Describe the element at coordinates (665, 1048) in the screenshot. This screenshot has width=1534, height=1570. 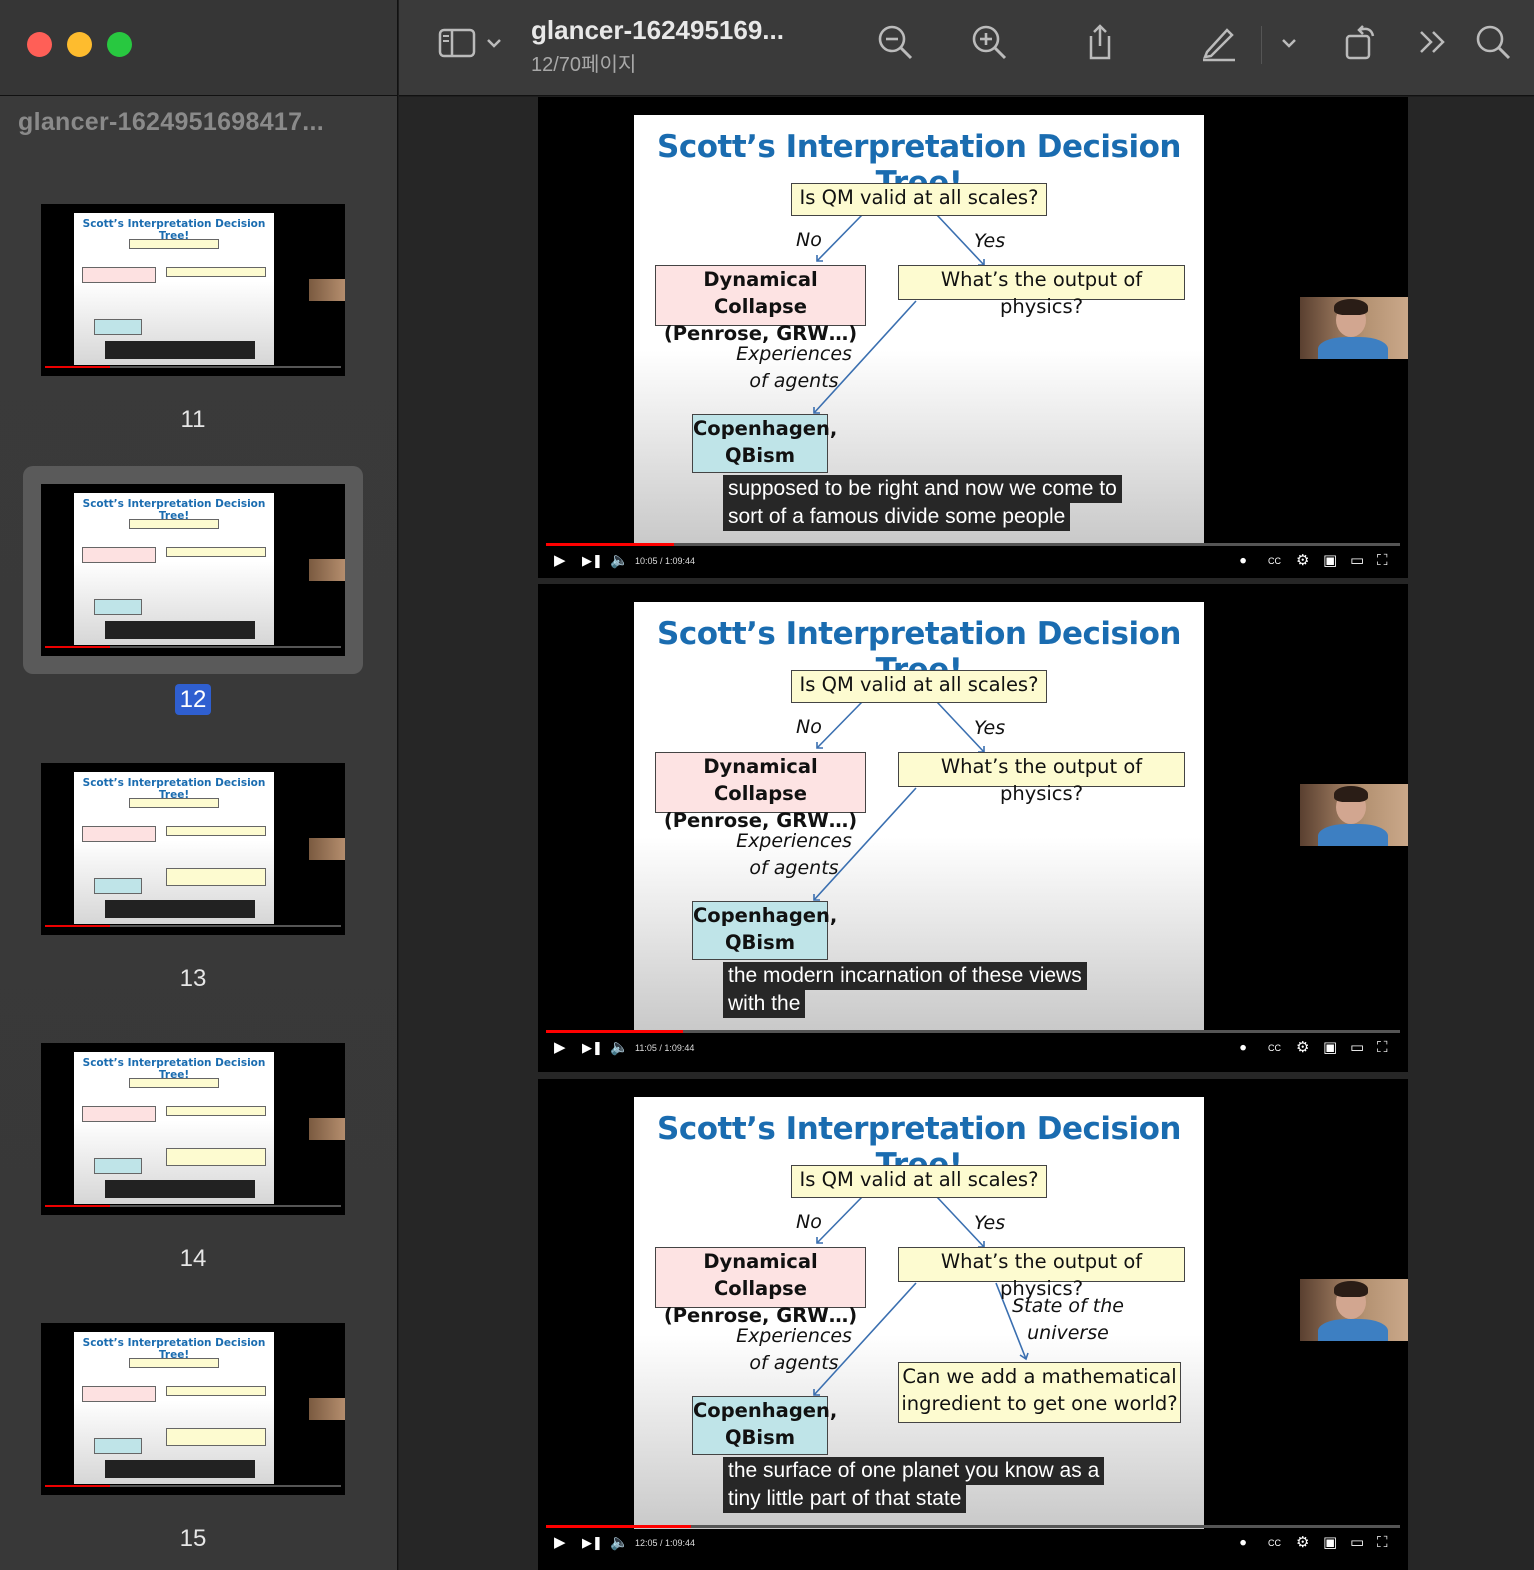
I see `video-time: 11:05 / 1:09:44` at that location.